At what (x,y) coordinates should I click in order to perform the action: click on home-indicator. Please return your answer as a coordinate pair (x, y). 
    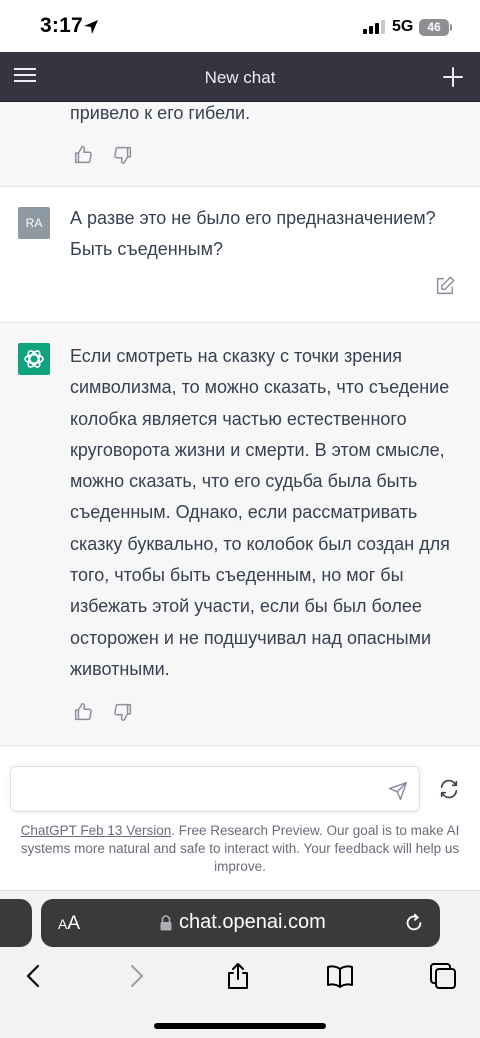
    Looking at the image, I should click on (240, 1026).